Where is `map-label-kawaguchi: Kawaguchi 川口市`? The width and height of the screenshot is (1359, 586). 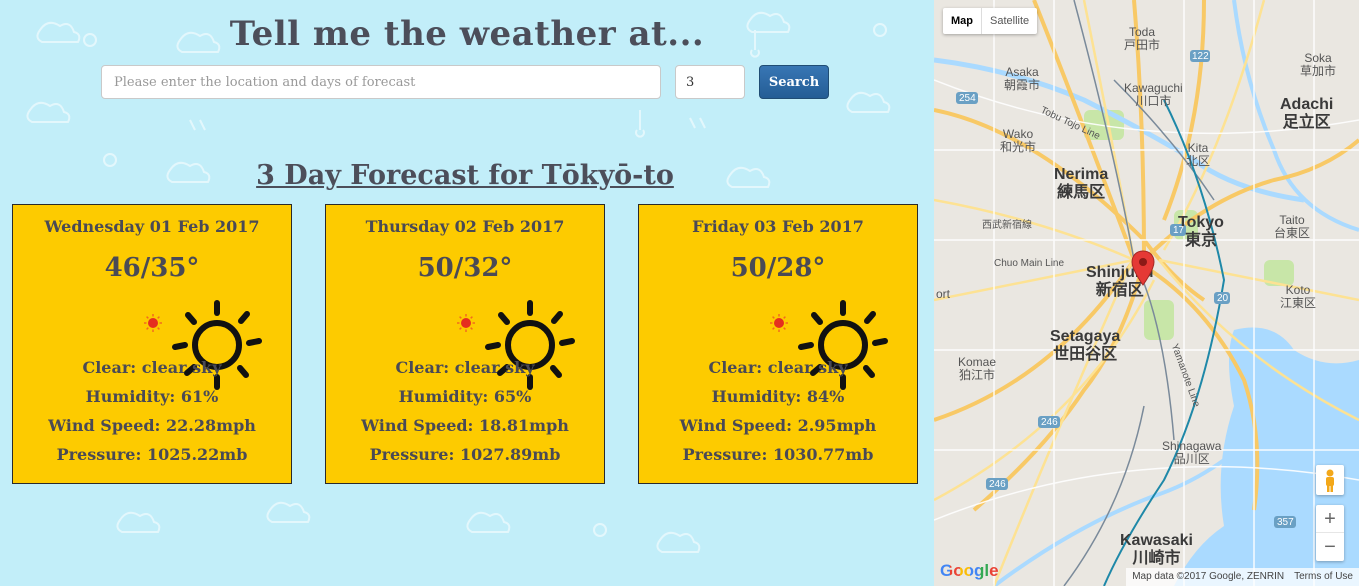 map-label-kawaguchi: Kawaguchi 川口市 is located at coordinates (1153, 95).